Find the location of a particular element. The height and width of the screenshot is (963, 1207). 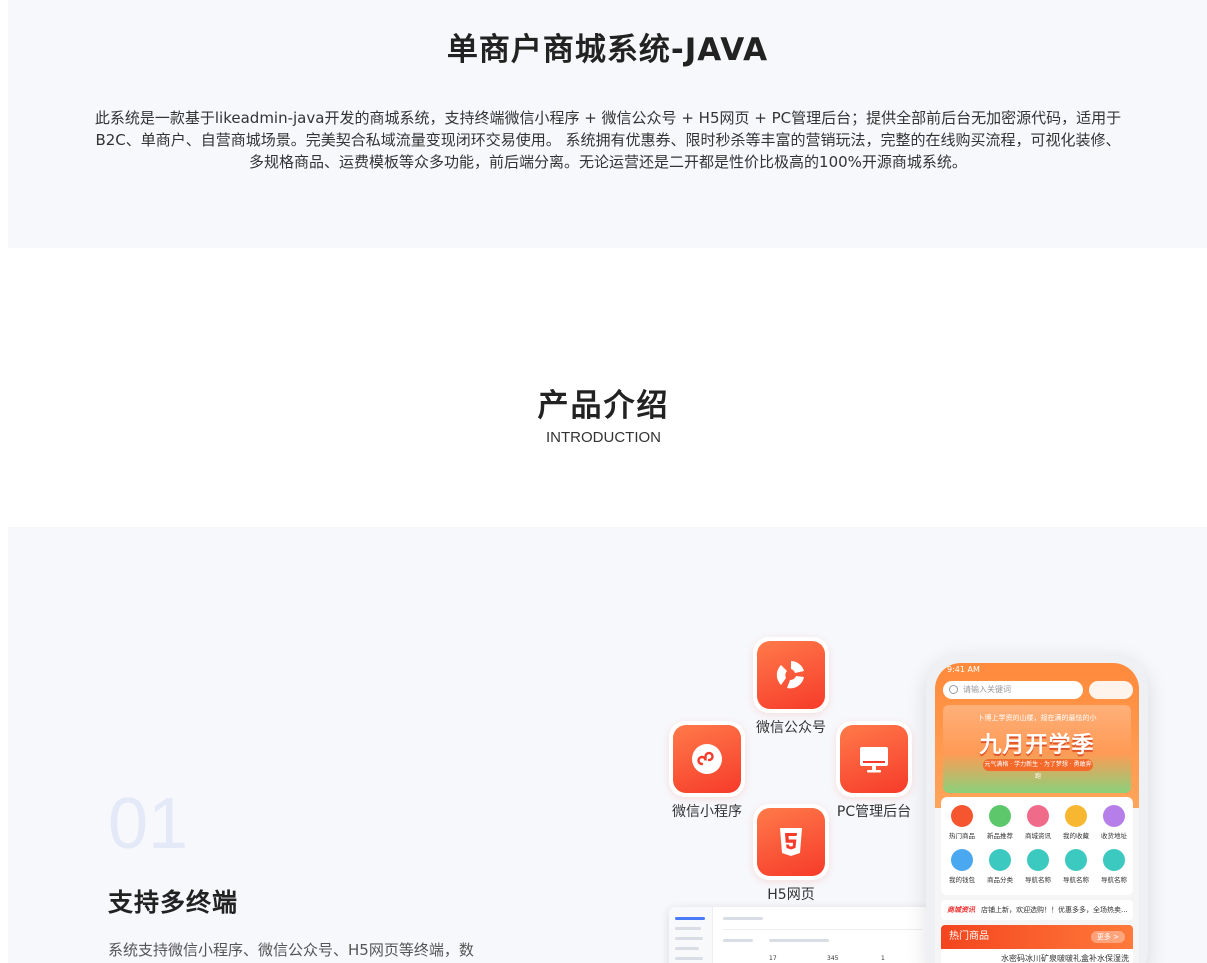

nav-item: 新品推荐 is located at coordinates (1000, 822).